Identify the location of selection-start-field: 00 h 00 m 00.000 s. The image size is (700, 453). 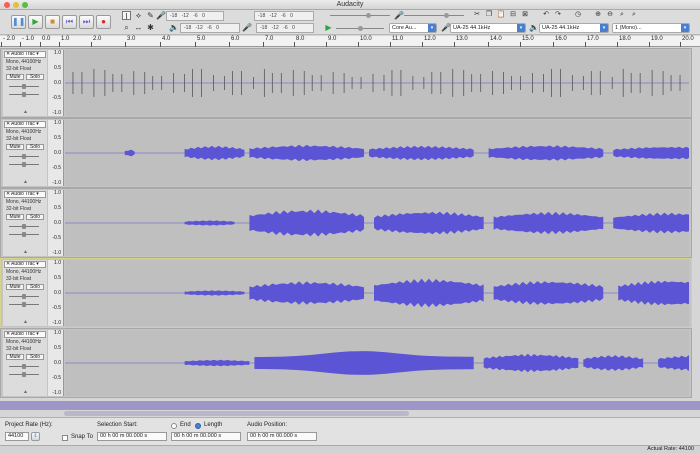
(132, 436).